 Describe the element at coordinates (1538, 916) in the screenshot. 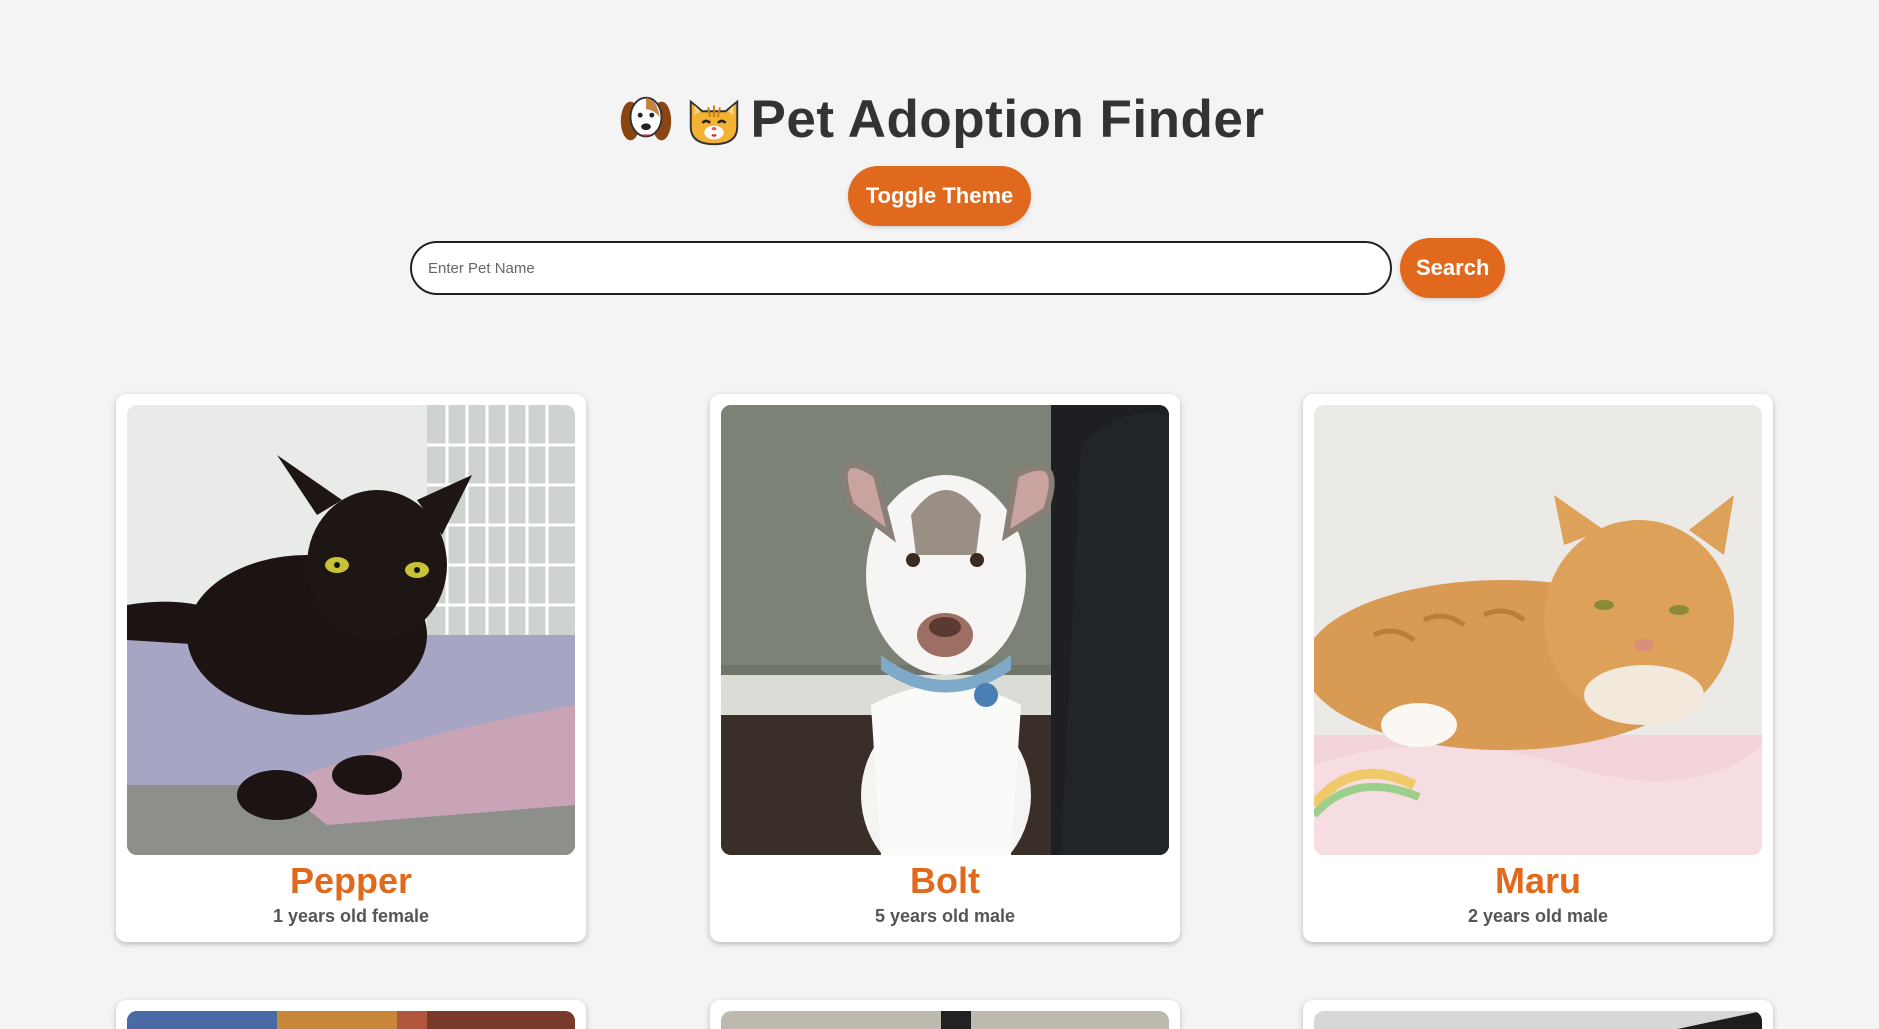

I see `pet-info: 2 years old male` at that location.